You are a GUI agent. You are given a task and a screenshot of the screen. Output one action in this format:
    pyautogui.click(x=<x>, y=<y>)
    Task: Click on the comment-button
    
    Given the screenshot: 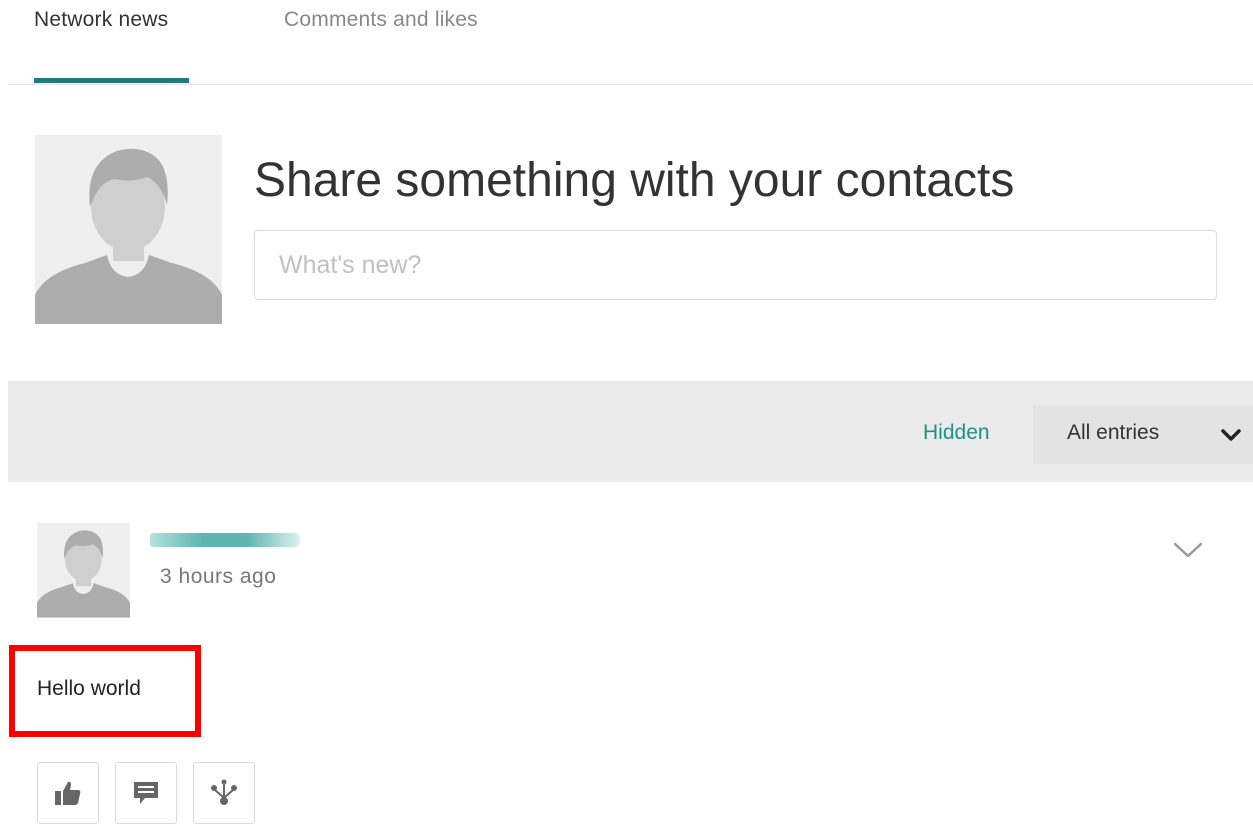 What is the action you would take?
    pyautogui.click(x=146, y=793)
    